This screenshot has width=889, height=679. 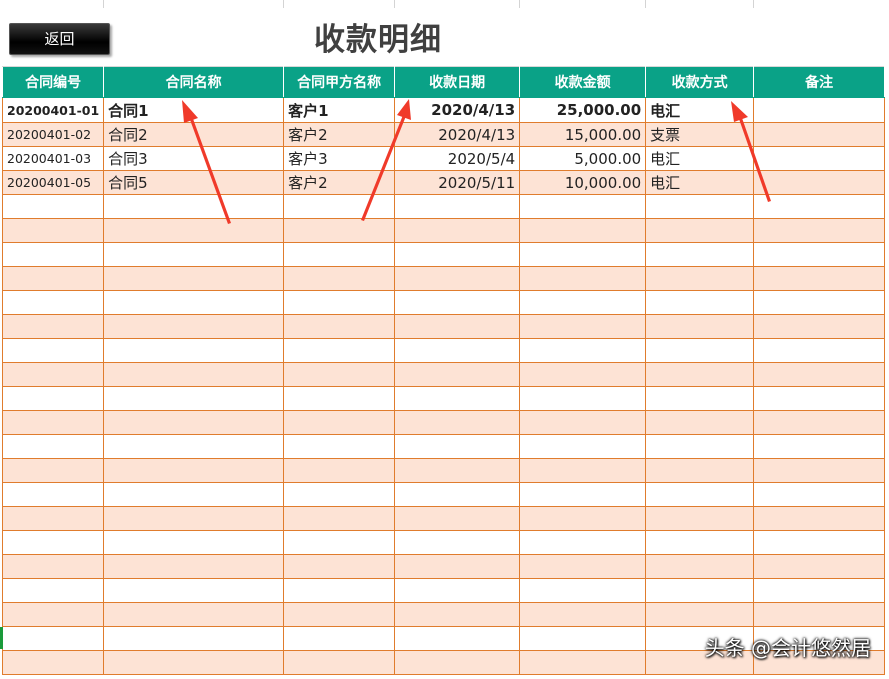 What do you see at coordinates (194, 158) in the screenshot?
I see `cell-contract-name: 合同3` at bounding box center [194, 158].